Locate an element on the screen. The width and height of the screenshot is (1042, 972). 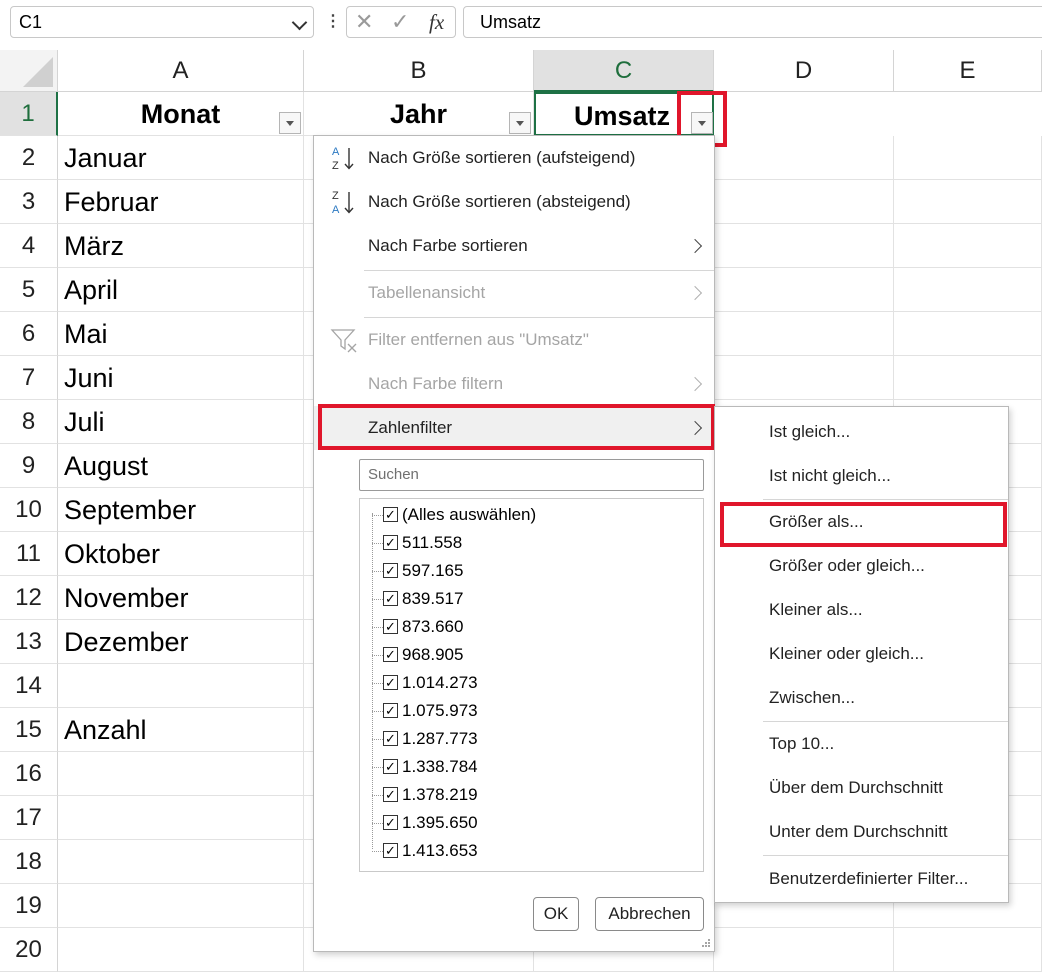
row-header: 11 is located at coordinates (29, 554).